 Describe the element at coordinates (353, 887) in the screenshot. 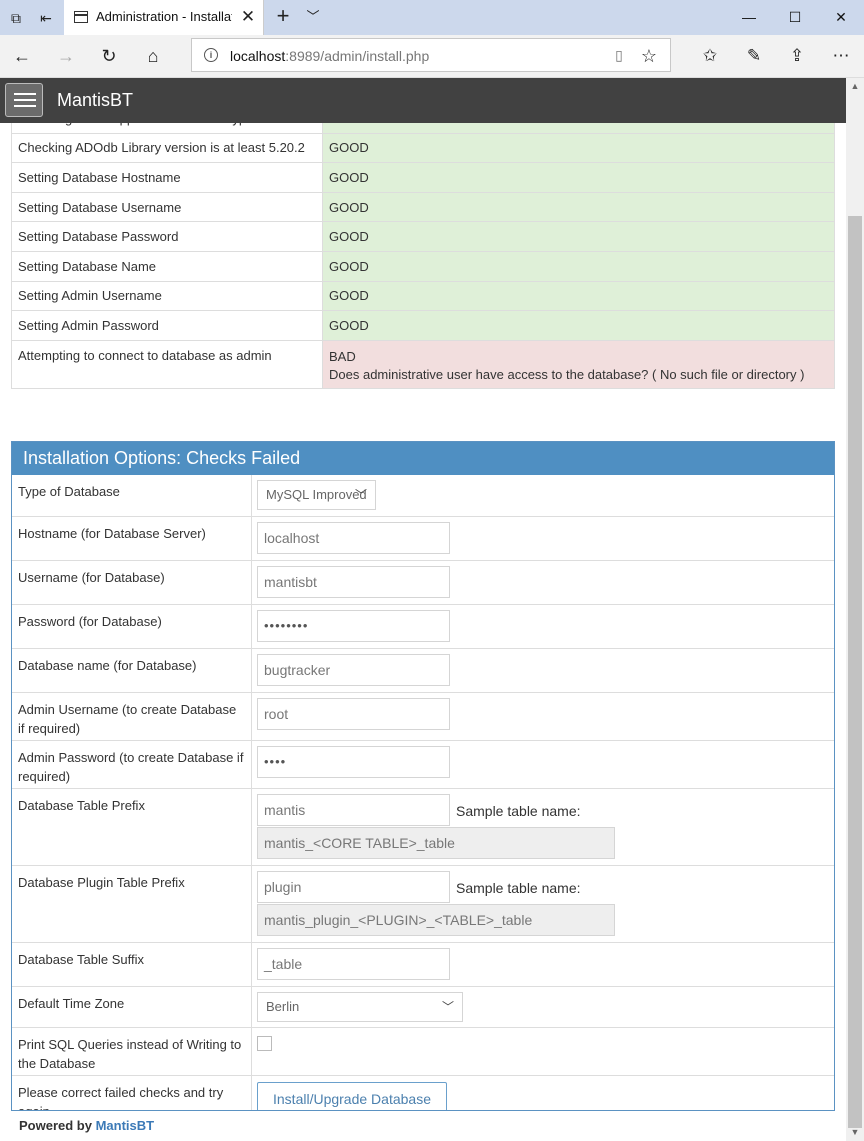

I see `plugin-prefix-input: plugin` at that location.